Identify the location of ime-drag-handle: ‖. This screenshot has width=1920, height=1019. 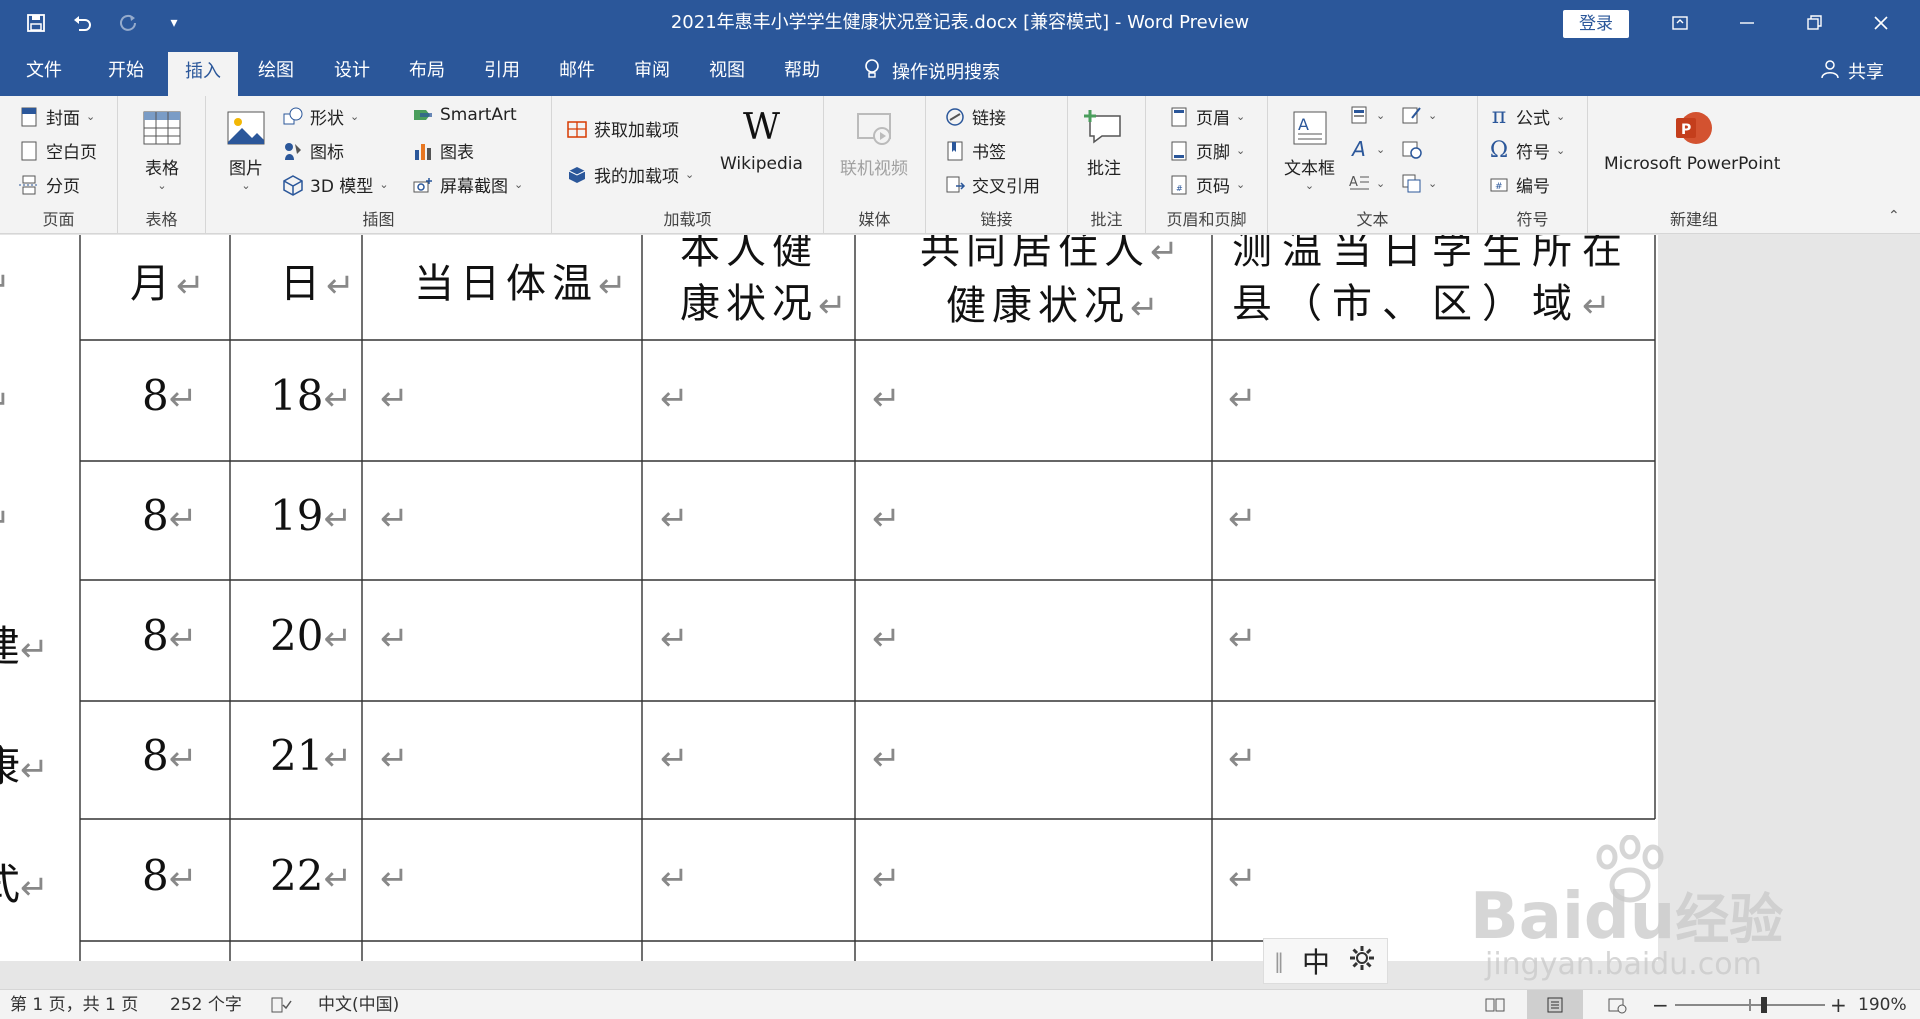
(1279, 961).